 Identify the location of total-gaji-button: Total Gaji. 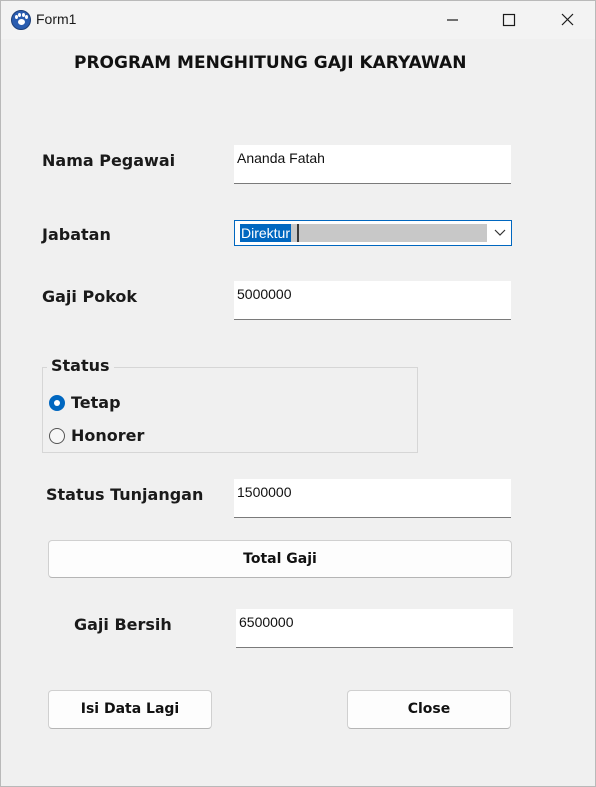
(280, 559).